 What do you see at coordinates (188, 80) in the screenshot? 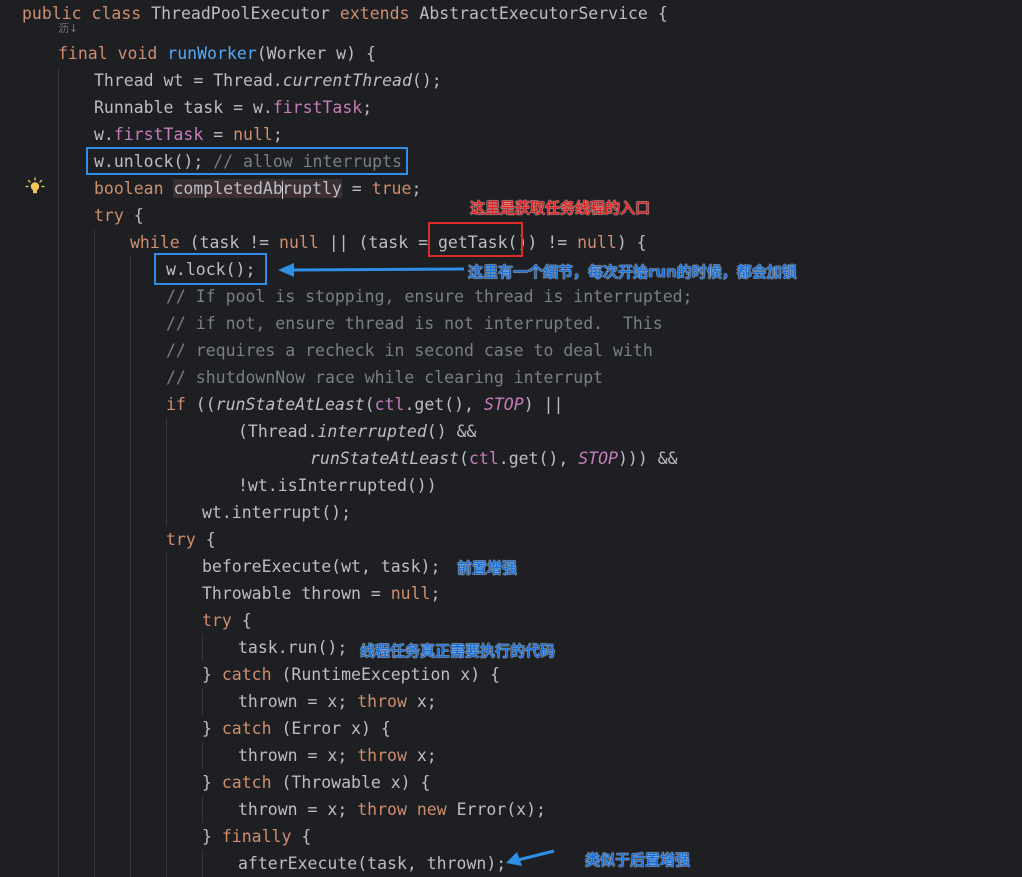
I see `code-text: Thread wt = Thread.` at bounding box center [188, 80].